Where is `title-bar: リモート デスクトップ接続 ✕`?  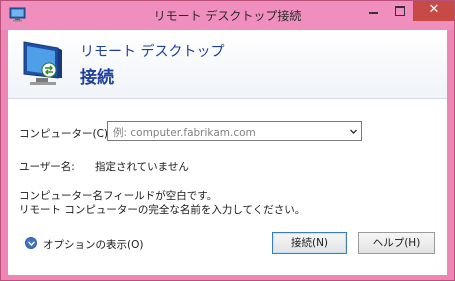
title-bar: リモート デスクトップ接続 ✕ is located at coordinates (227, 15).